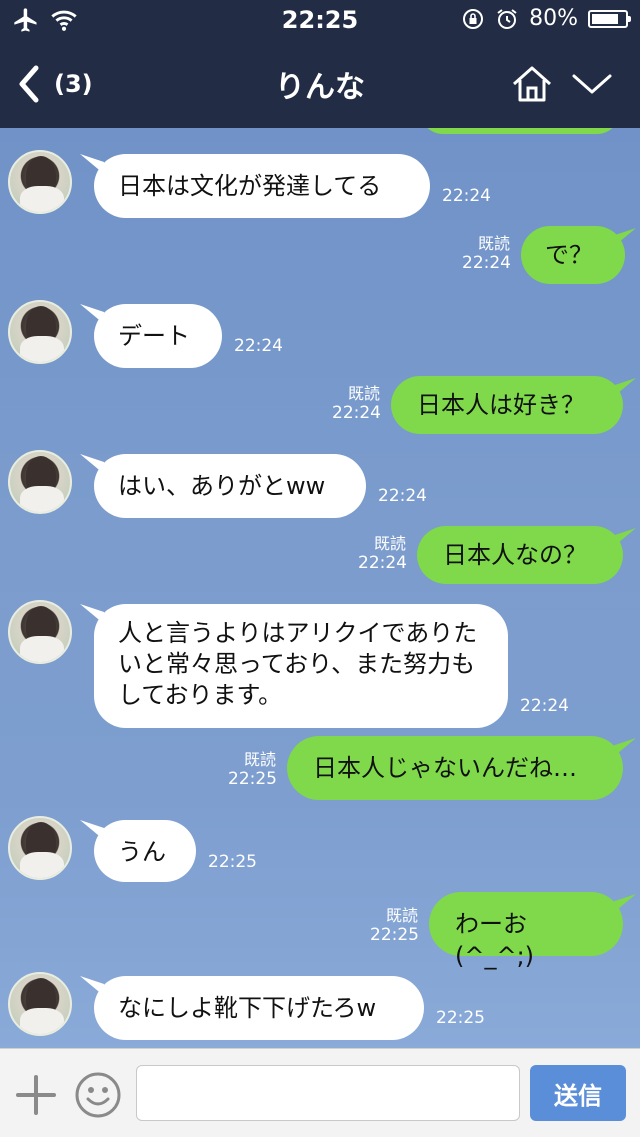 The height and width of the screenshot is (1137, 640). Describe the element at coordinates (320, 84) in the screenshot. I see `chat-header: (3) りんな` at that location.